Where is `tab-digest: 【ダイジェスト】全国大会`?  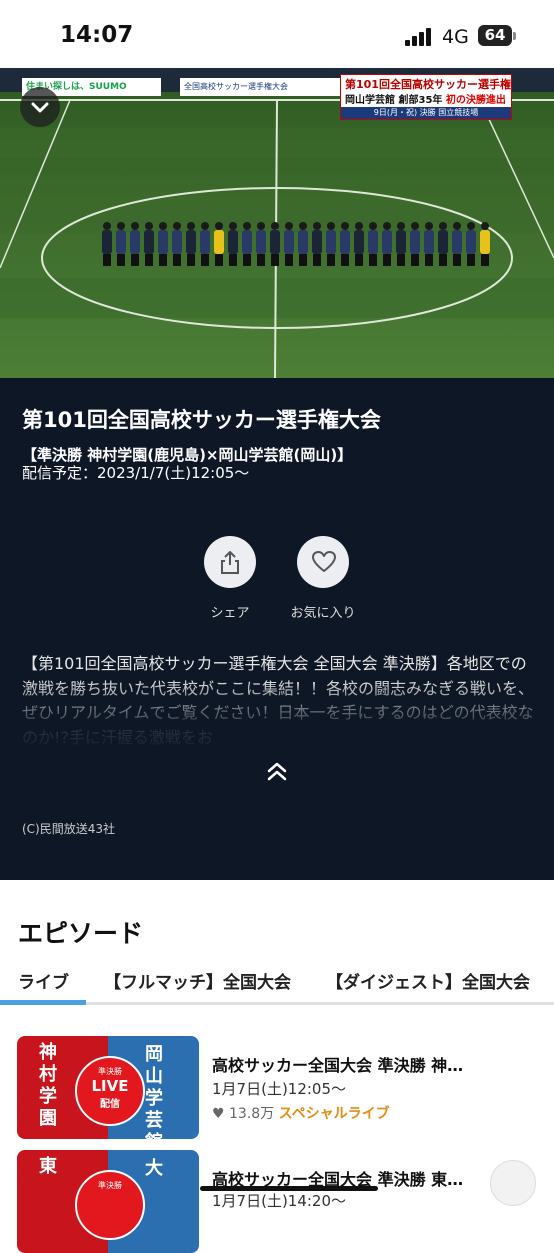
tab-digest: 【ダイジェスト】全国大会 is located at coordinates (428, 980).